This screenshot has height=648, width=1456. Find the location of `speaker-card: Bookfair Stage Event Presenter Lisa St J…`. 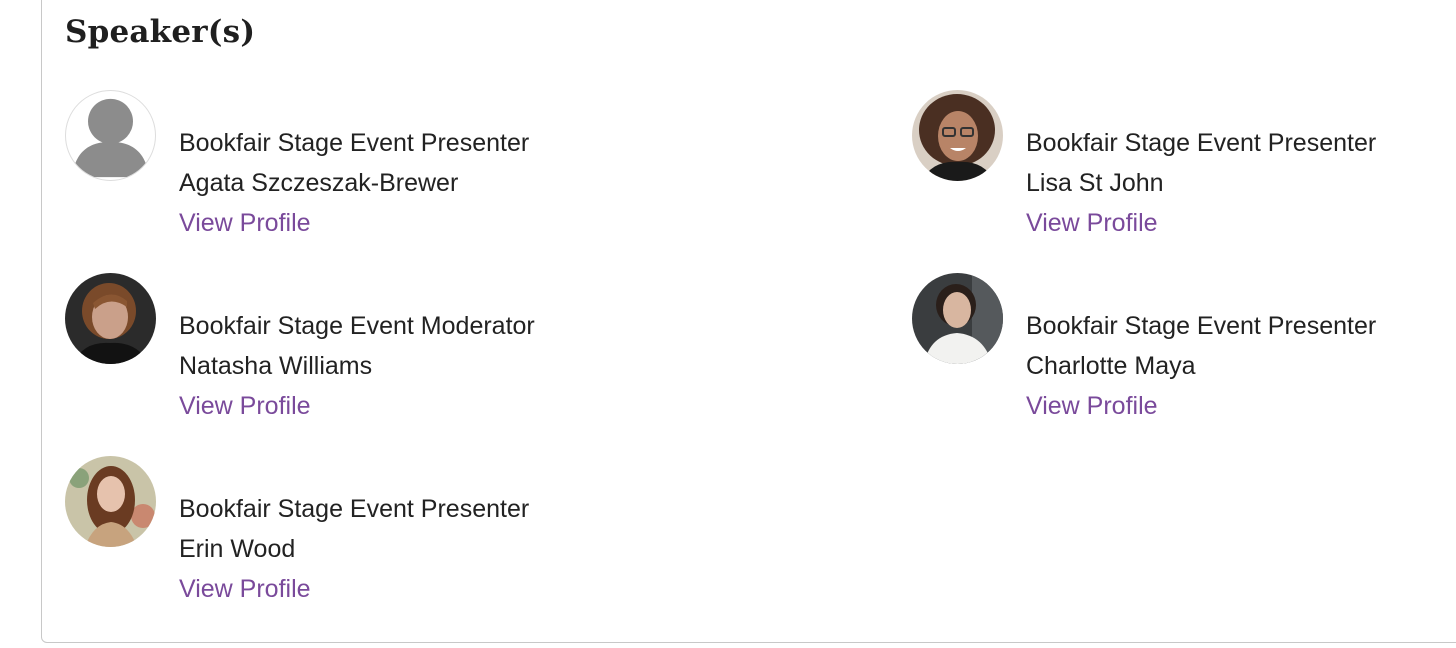

speaker-card: Bookfair Stage Event Presenter Lisa St J… is located at coordinates (1172, 165).